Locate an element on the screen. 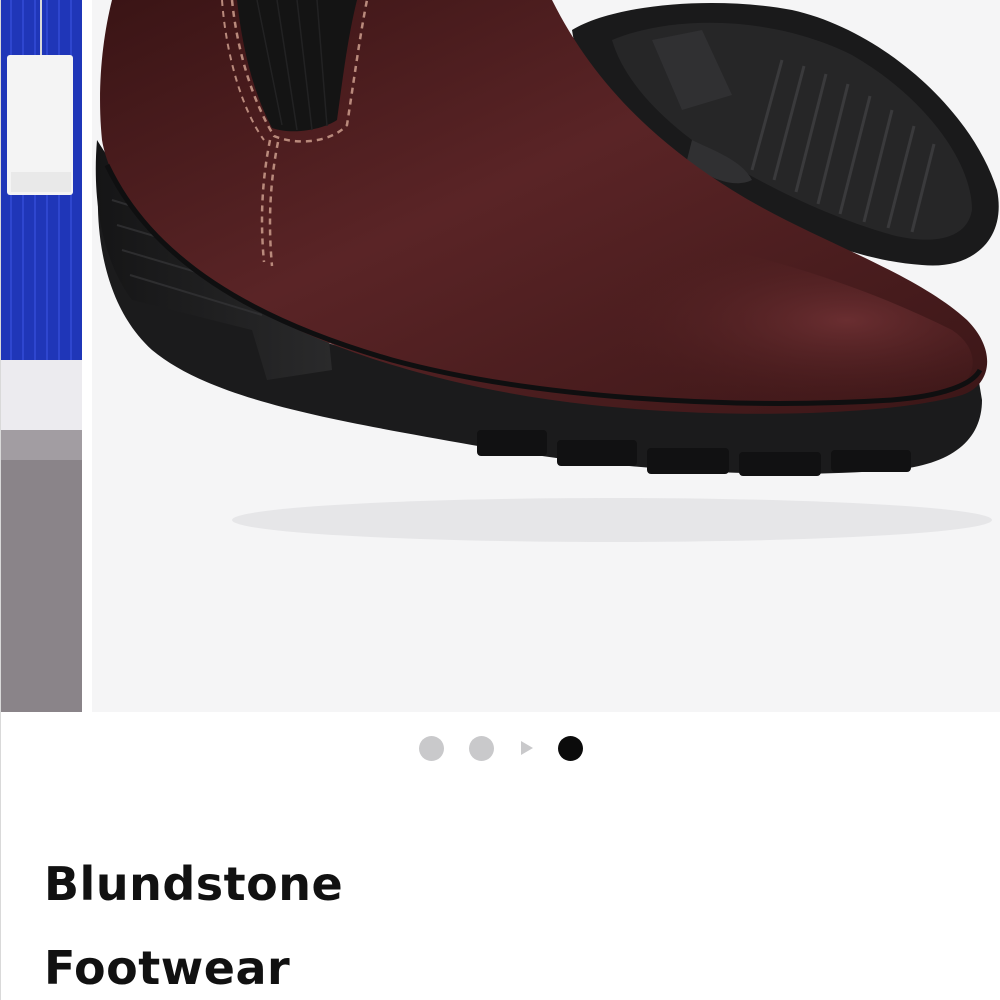 Image resolution: width=1000 pixels, height=1000 pixels. previous-slide-image is located at coordinates (41, 356).